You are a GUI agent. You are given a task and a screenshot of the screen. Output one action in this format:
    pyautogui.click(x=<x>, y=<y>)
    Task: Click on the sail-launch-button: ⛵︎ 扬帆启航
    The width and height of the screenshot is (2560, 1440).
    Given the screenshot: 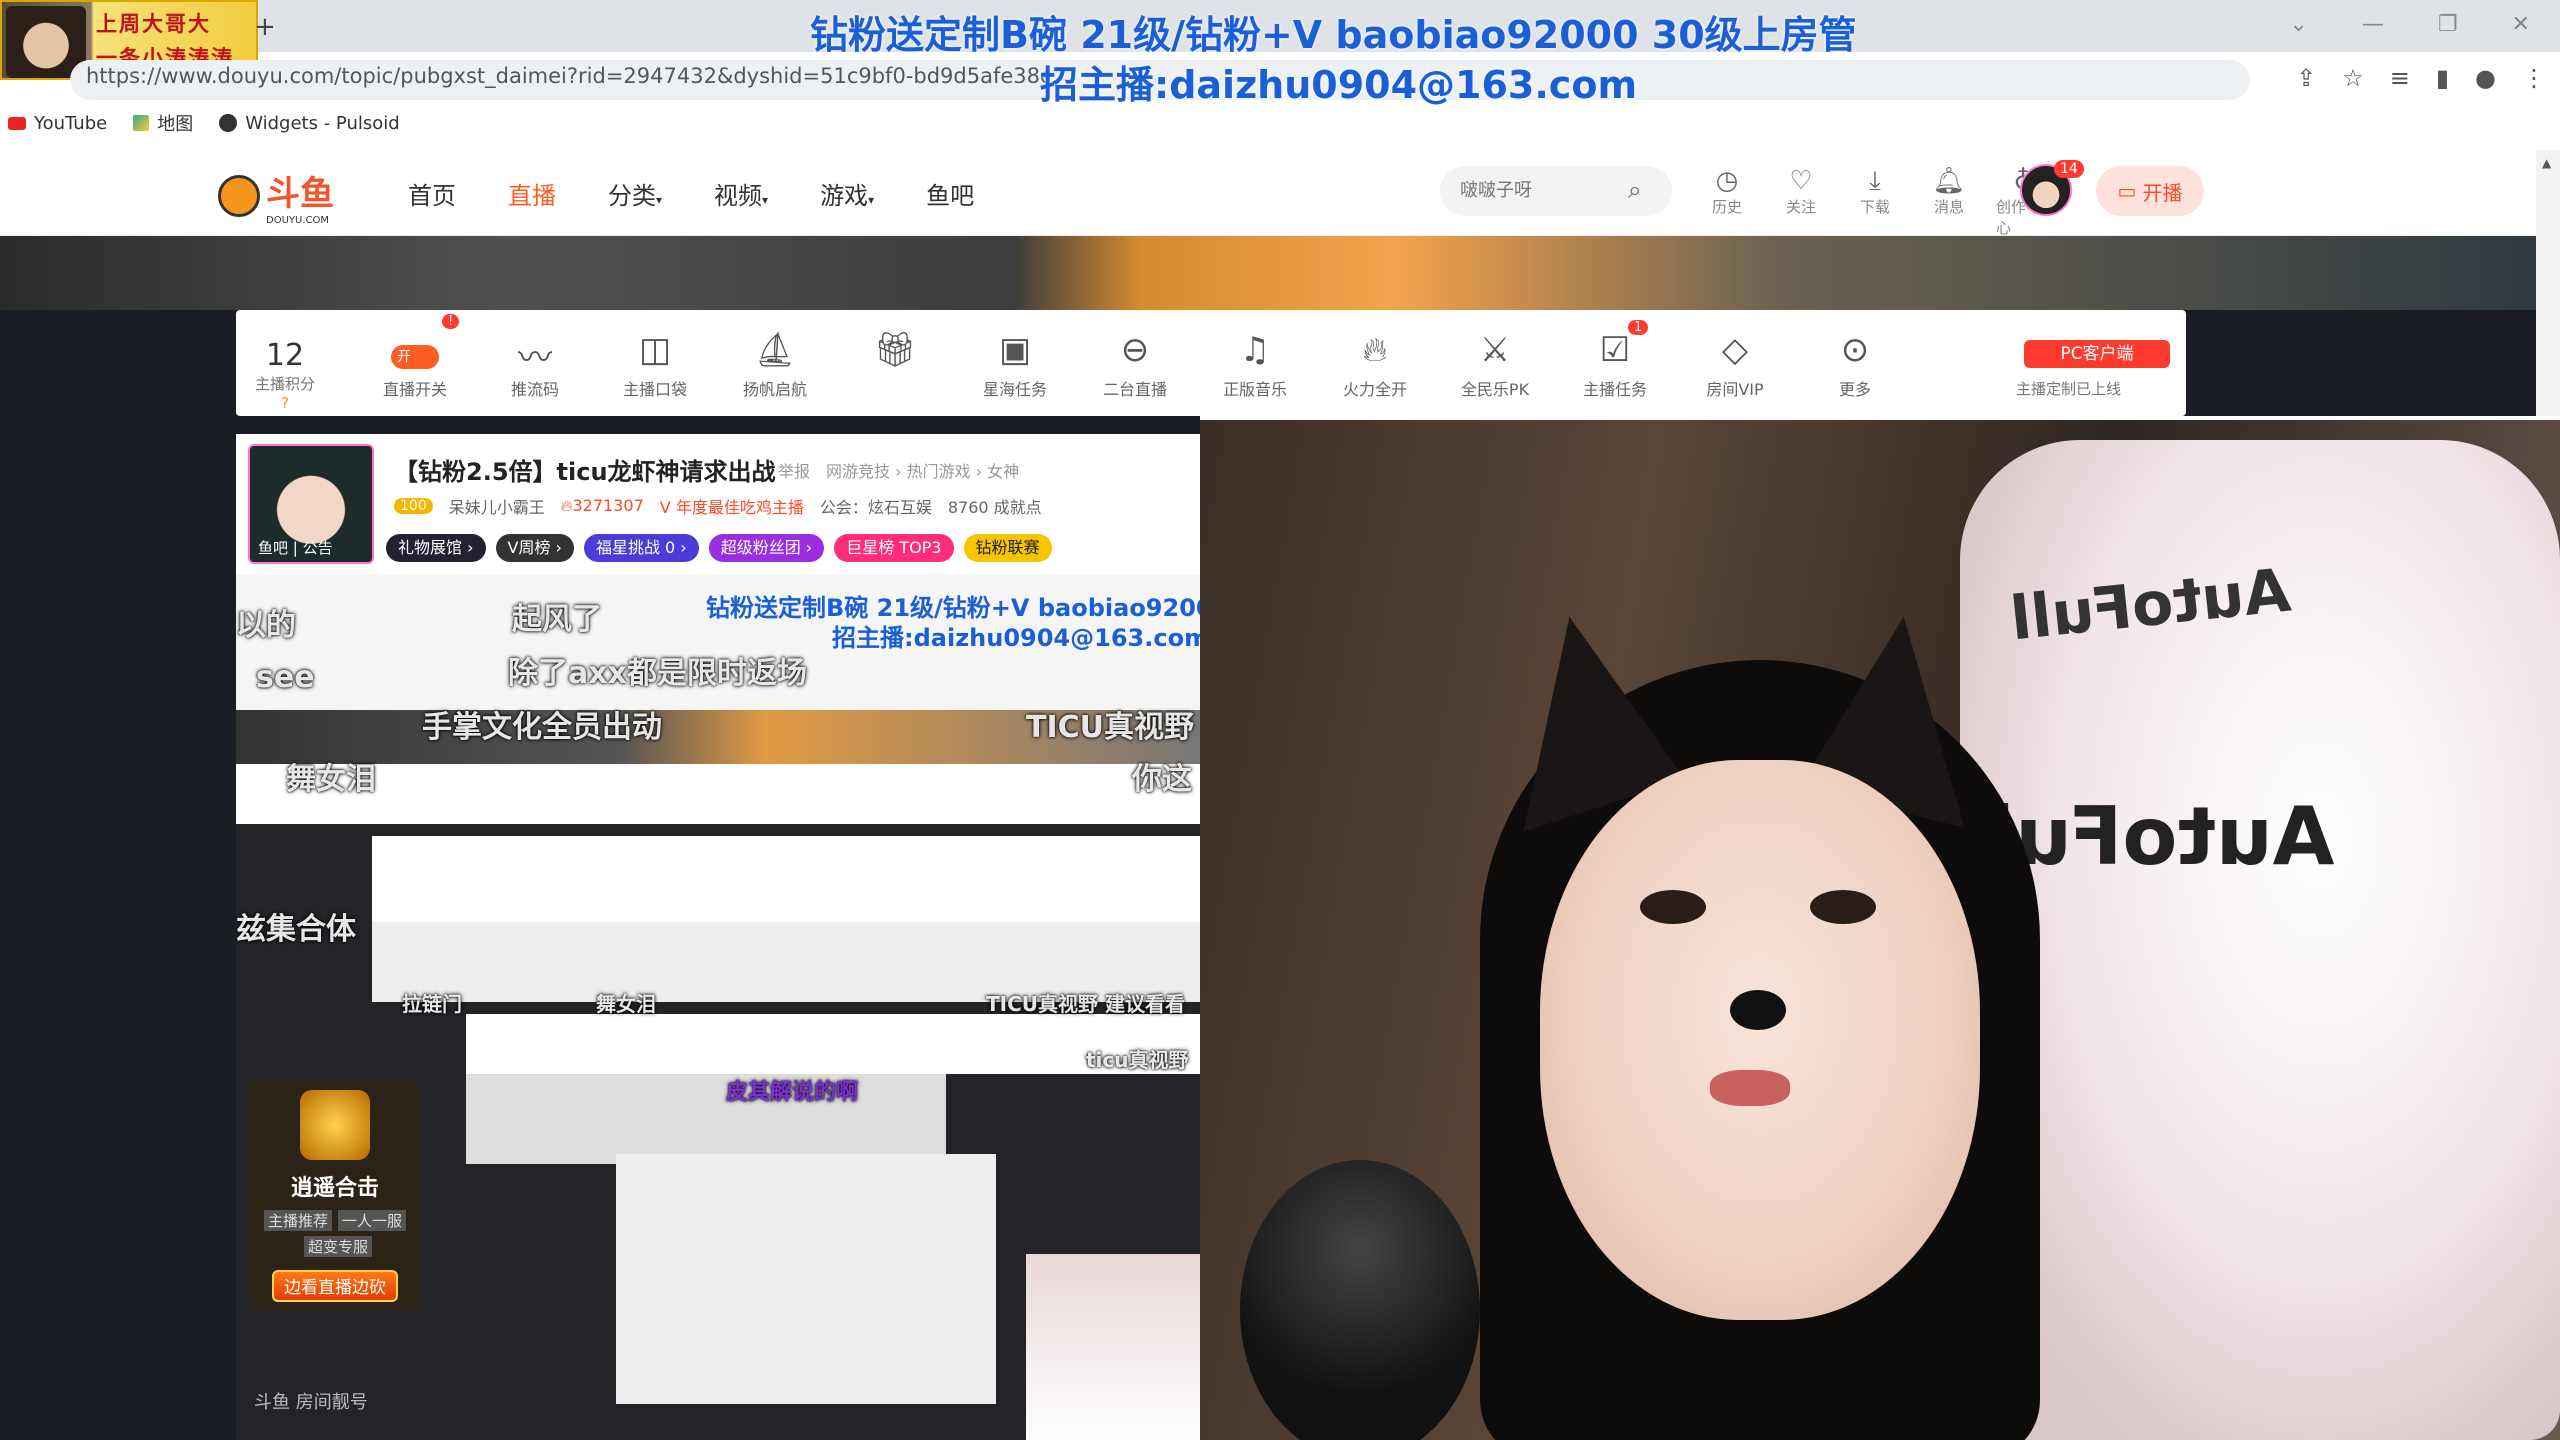 What is the action you would take?
    pyautogui.click(x=775, y=365)
    